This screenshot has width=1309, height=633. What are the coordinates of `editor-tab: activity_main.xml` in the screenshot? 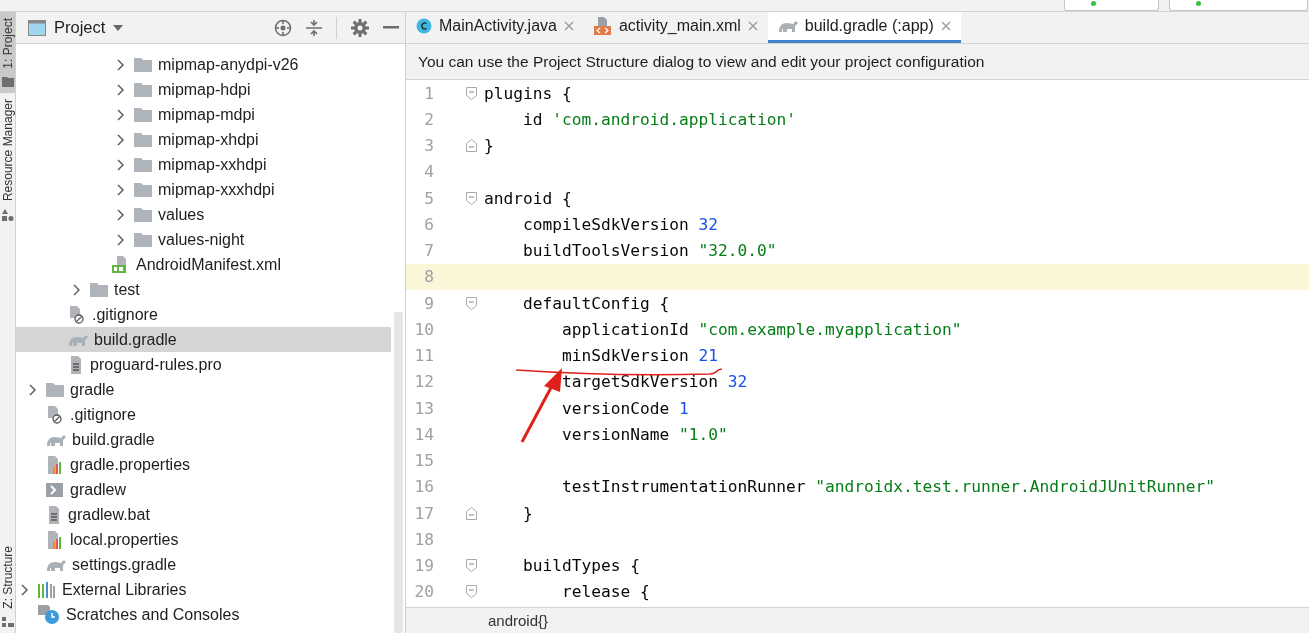 It's located at (675, 27).